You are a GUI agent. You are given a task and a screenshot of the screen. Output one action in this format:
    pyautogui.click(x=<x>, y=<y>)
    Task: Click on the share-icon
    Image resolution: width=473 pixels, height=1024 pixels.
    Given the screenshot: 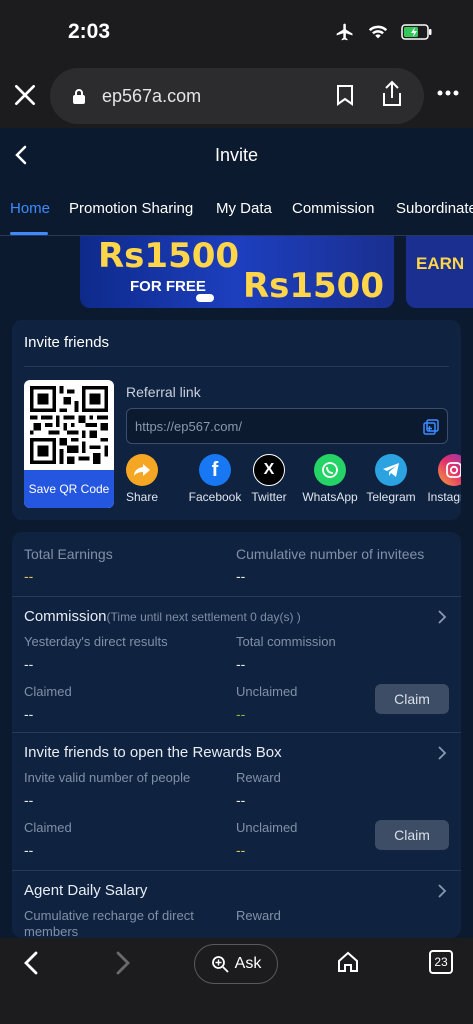 What is the action you would take?
    pyautogui.click(x=392, y=94)
    